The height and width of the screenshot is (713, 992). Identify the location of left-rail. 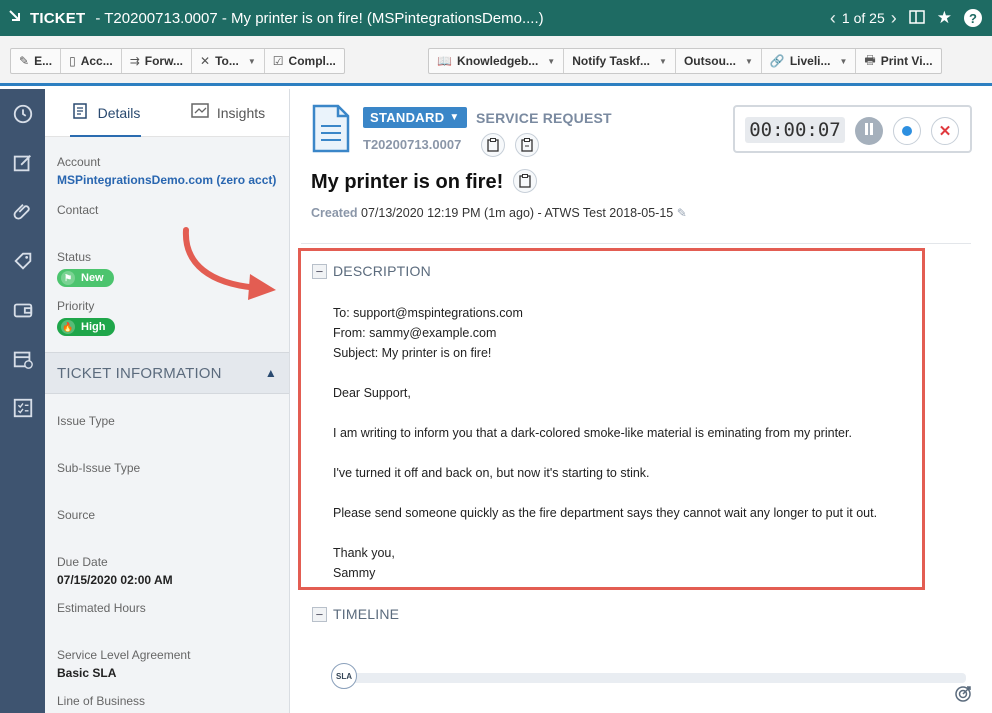
(22, 401).